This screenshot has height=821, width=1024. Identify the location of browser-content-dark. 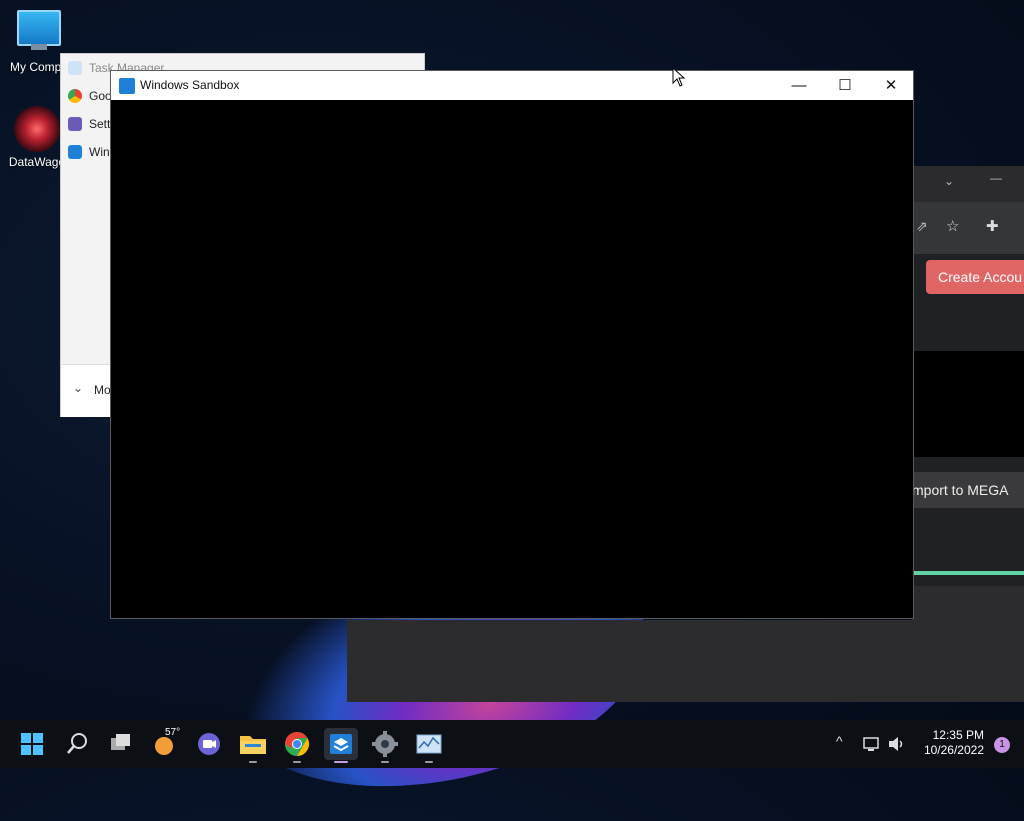
(968, 404).